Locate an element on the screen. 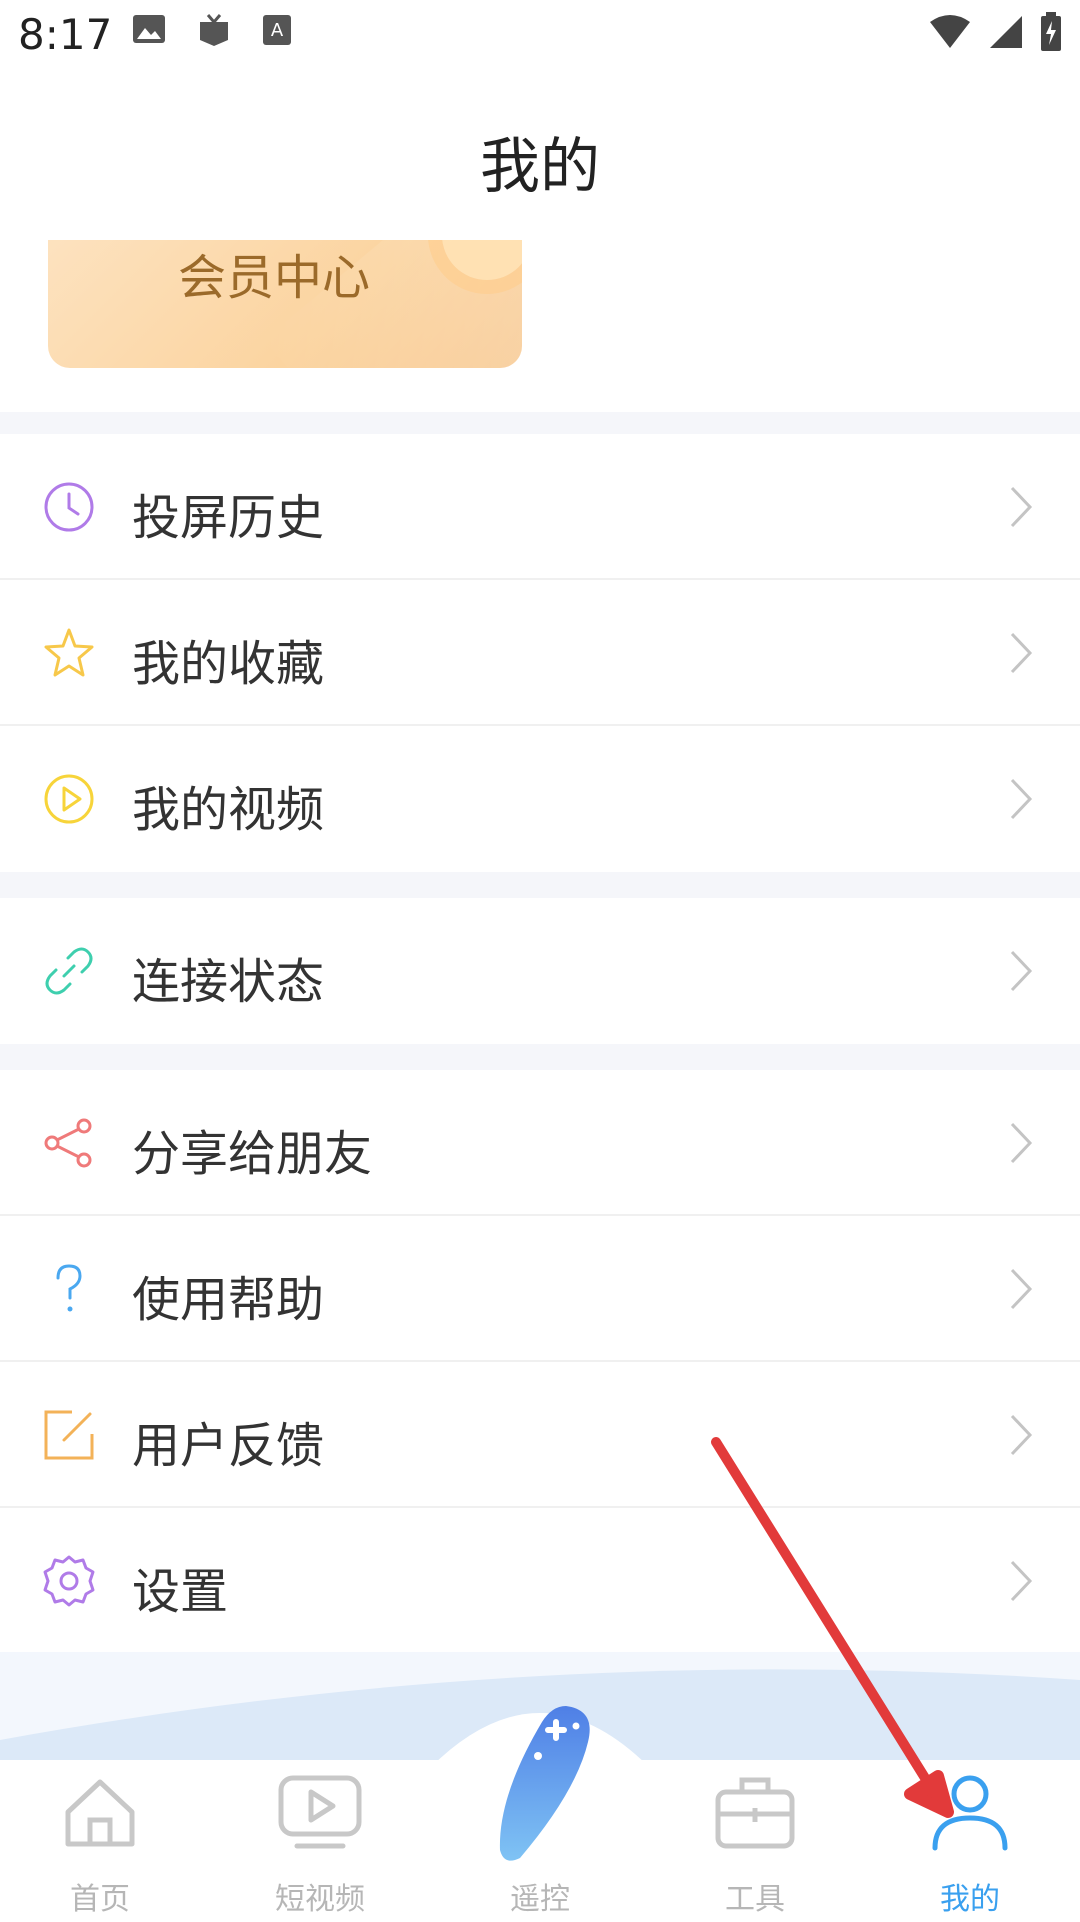 The width and height of the screenshot is (1080, 1922). tab-home: 首页 is located at coordinates (100, 1847).